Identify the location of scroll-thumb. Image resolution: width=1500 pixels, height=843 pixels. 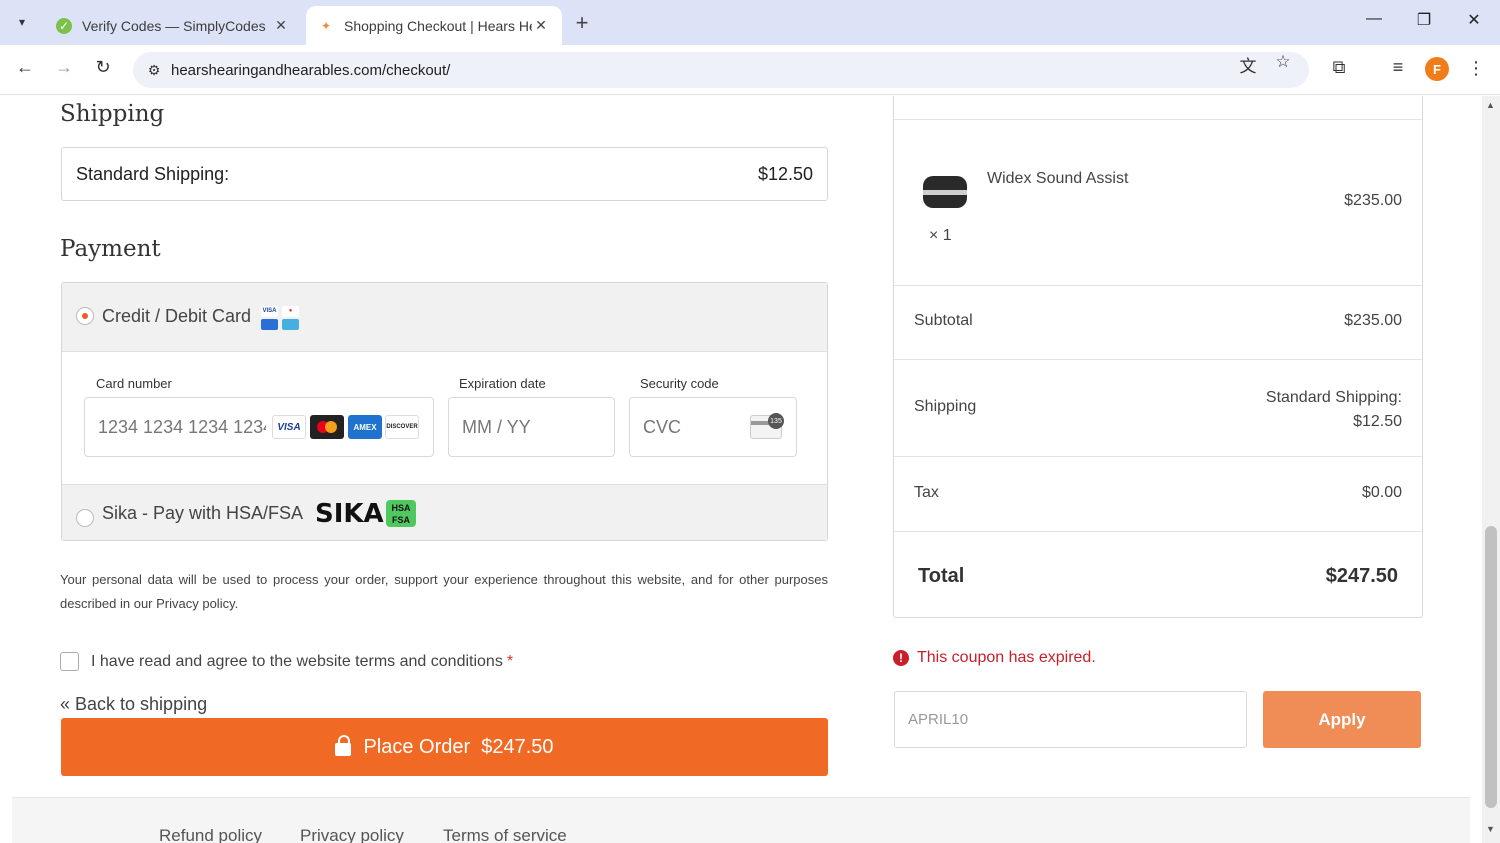
(1491, 667).